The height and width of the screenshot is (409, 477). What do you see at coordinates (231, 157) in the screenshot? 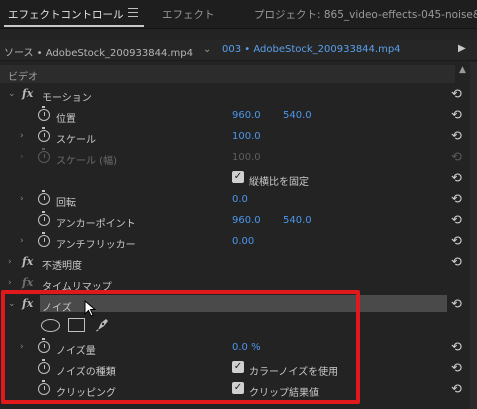
I see `scale-width-row: › スケール (幅) 100.0 ⟲` at bounding box center [231, 157].